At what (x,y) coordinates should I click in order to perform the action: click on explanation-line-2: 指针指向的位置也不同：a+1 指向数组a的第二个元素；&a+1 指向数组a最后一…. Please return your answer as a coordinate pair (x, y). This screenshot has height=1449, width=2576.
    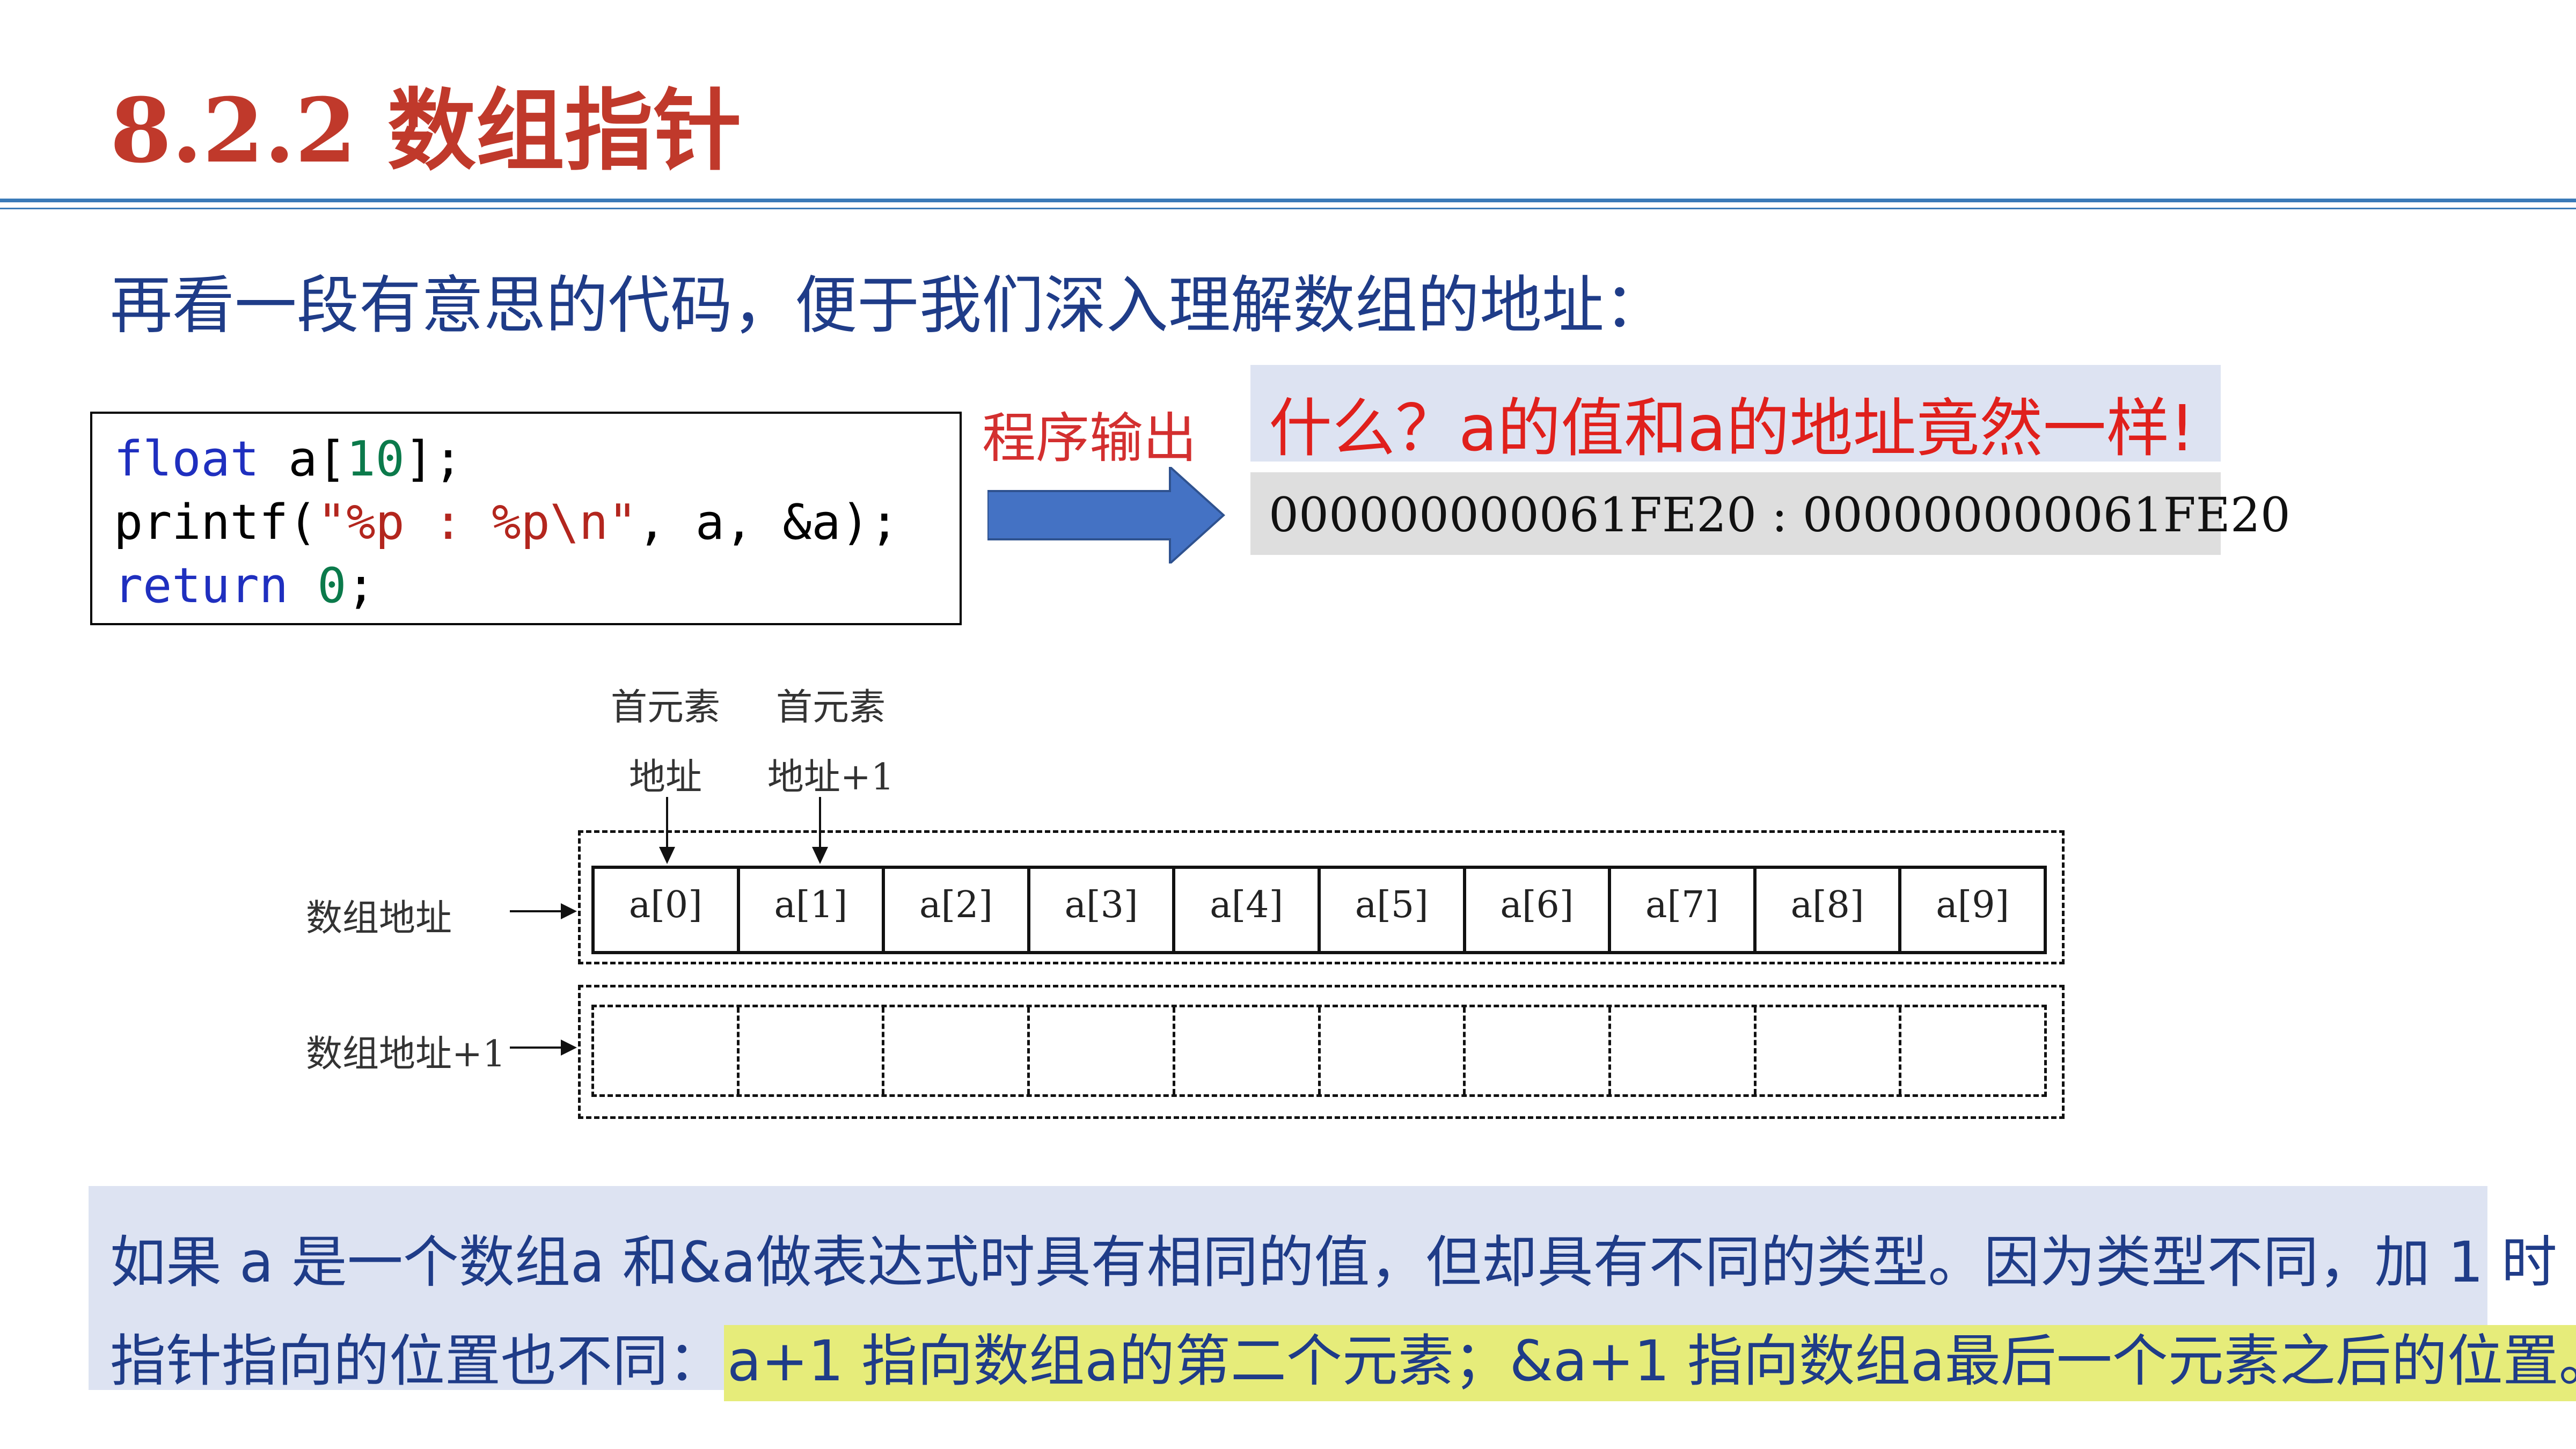
    Looking at the image, I should click on (1343, 1361).